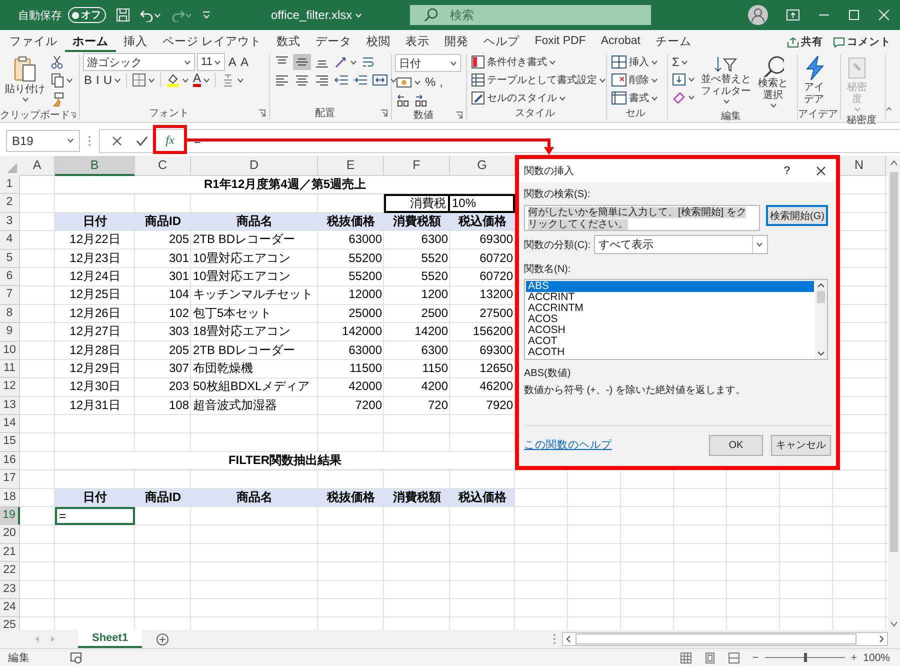  Describe the element at coordinates (135, 42) in the screenshot. I see `ribbon-tab: 挿入` at that location.